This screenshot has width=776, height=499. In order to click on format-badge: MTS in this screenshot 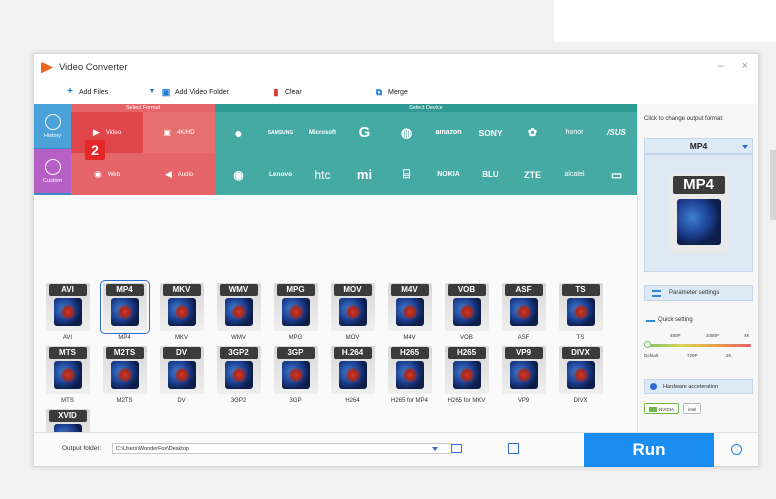, I will do `click(67, 353)`.